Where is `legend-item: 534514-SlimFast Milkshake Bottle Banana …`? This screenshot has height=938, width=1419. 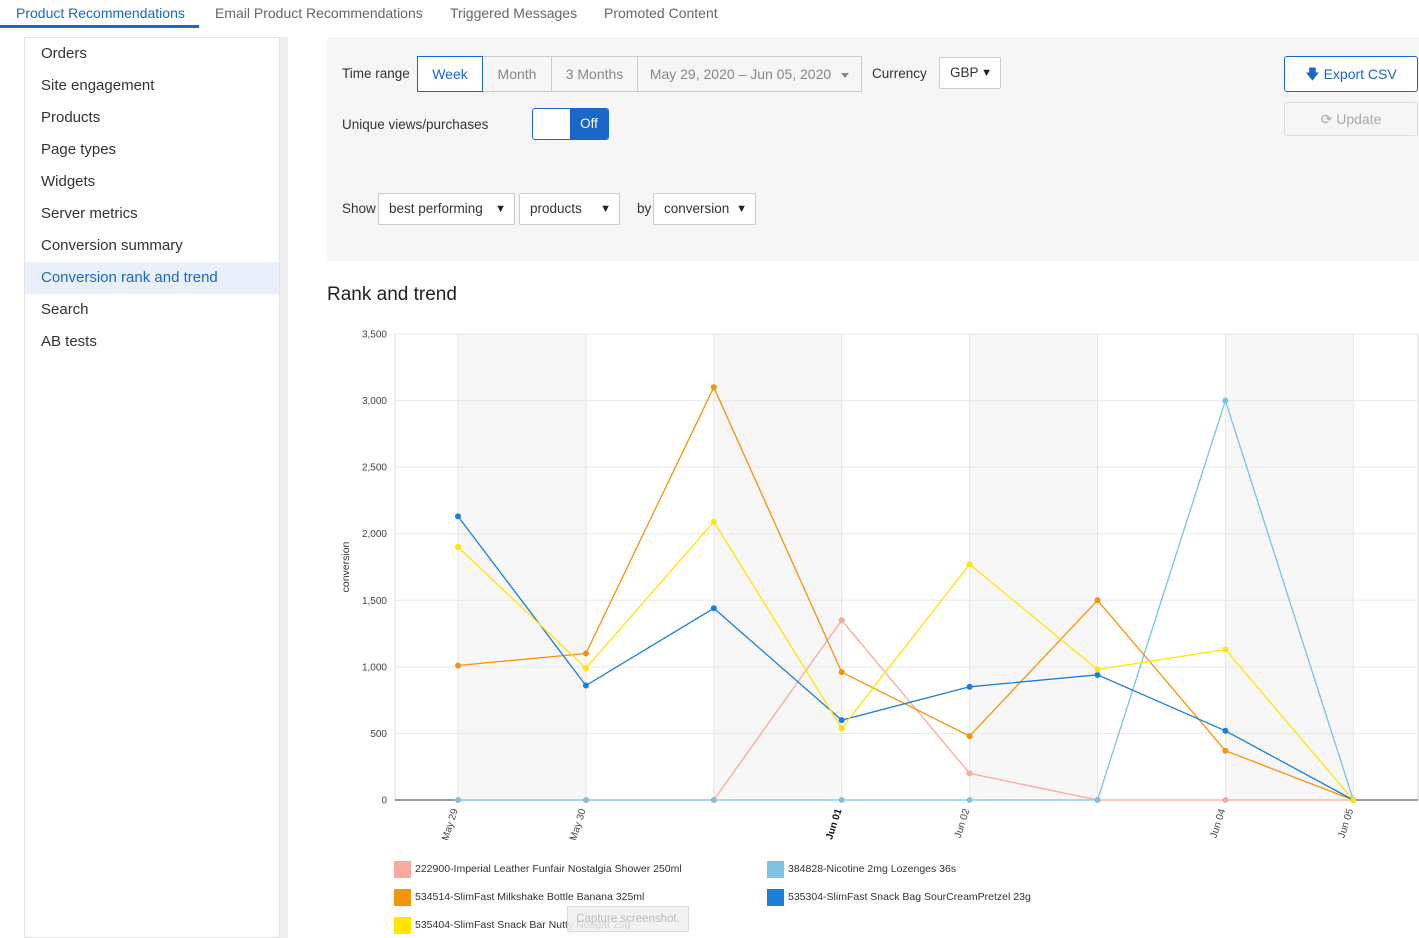
legend-item: 534514-SlimFast Milkshake Bottle Banana … is located at coordinates (519, 897).